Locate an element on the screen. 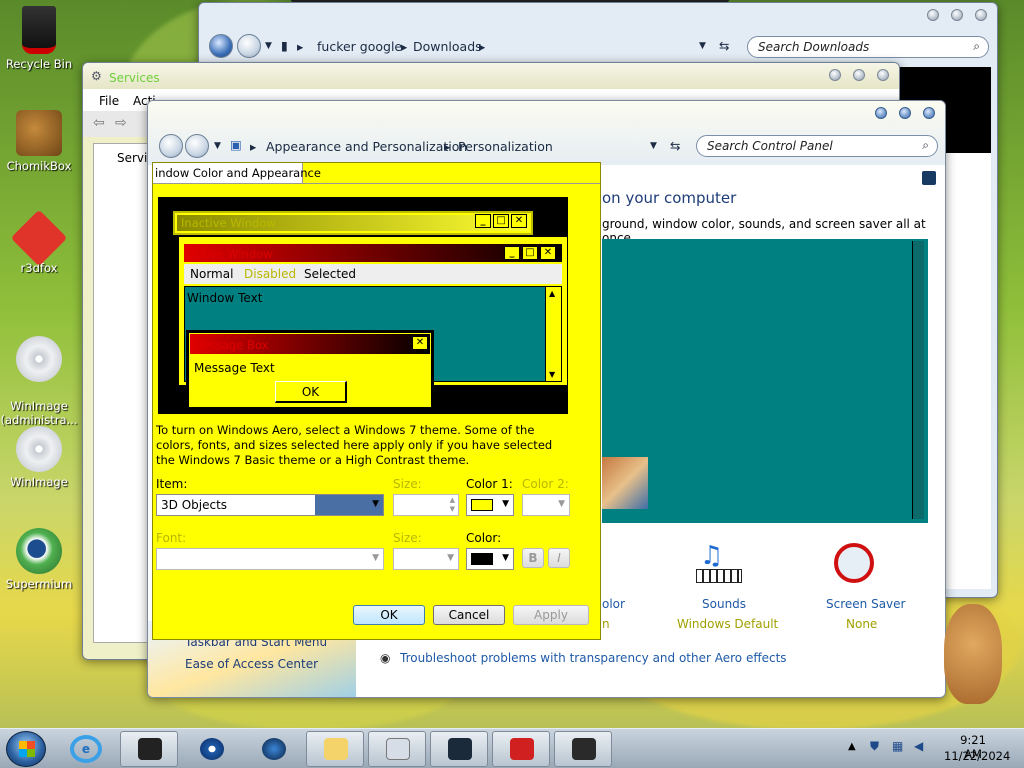  cancel-button: Cancel is located at coordinates (469, 615).